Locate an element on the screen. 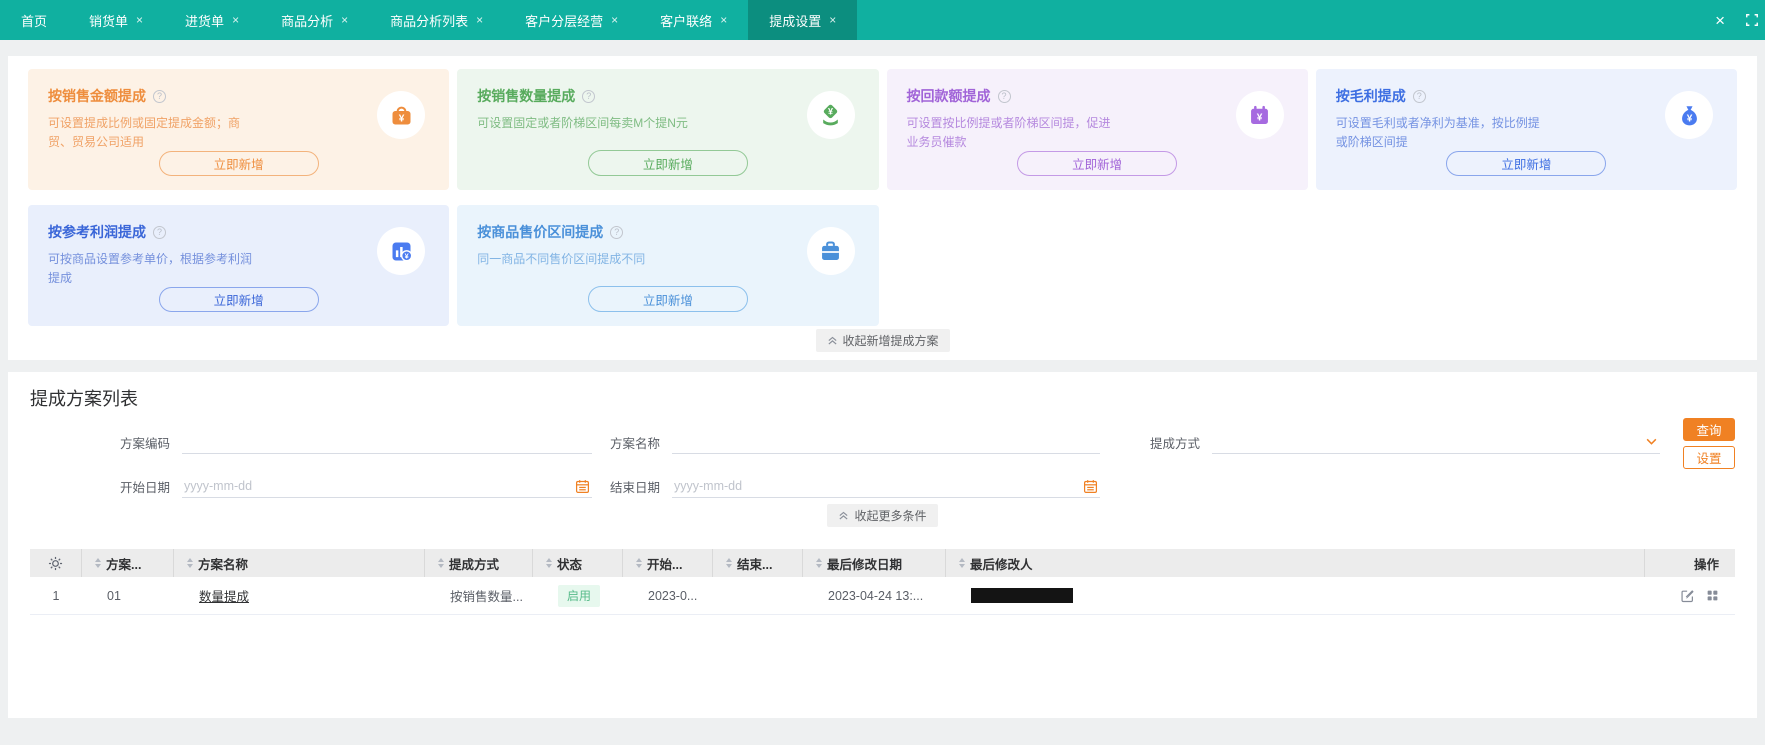 The width and height of the screenshot is (1765, 745). status-badge: 启用 is located at coordinates (579, 595).